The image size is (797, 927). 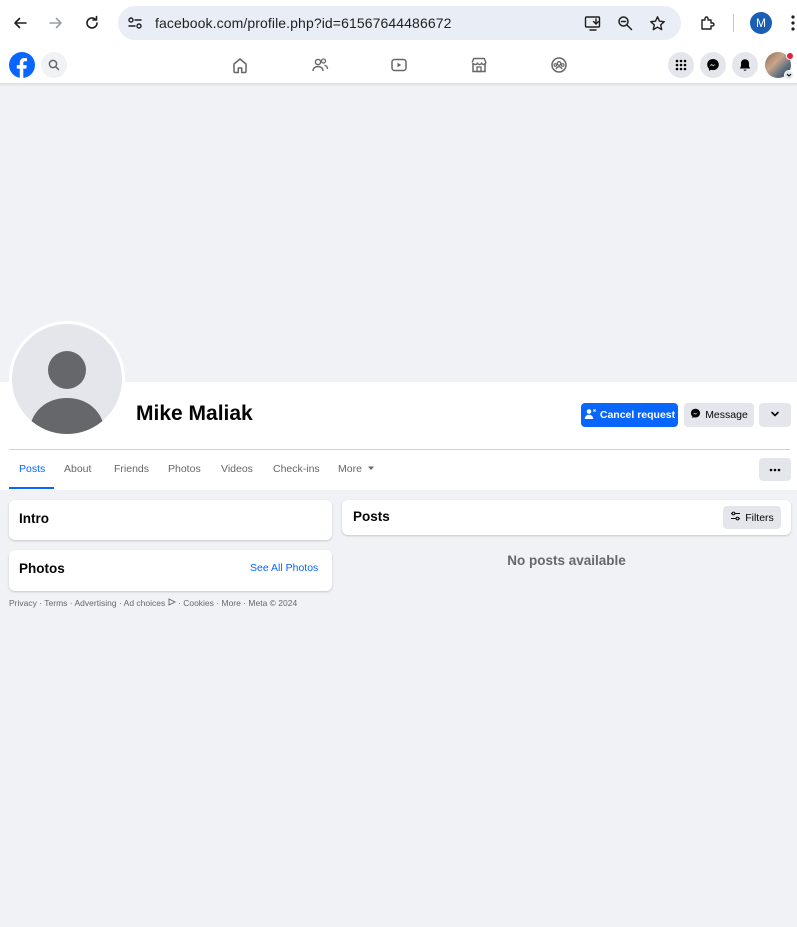 What do you see at coordinates (172, 602) in the screenshot?
I see `ad-choices-icon` at bounding box center [172, 602].